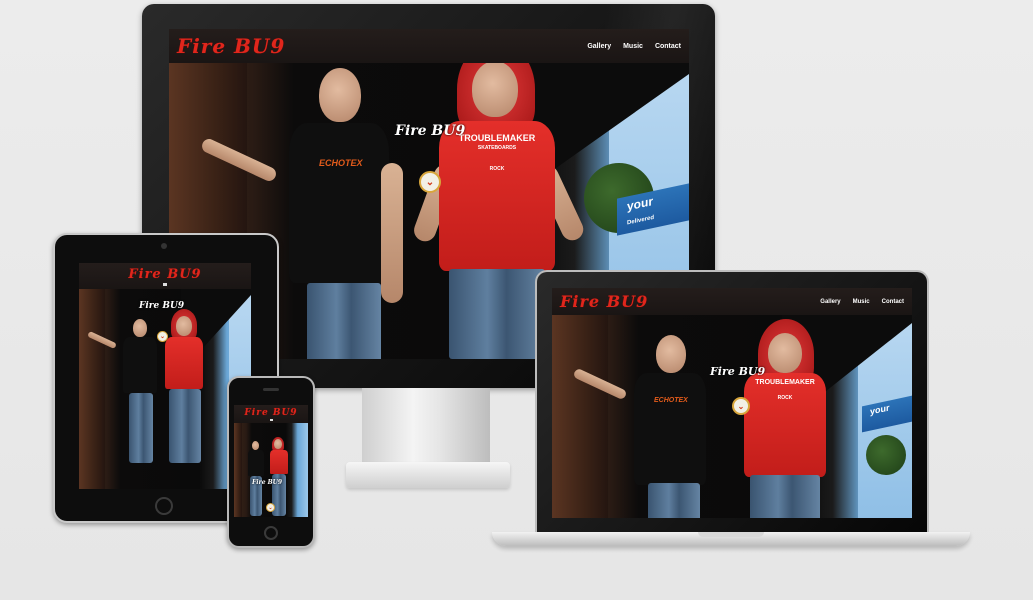 This screenshot has width=1033, height=600. I want to click on site-header: Fire BU9 Gallery Music Contact, so click(429, 46).